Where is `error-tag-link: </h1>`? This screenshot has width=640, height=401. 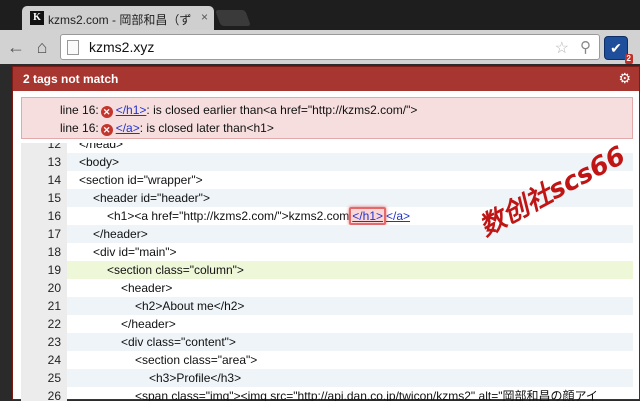 error-tag-link: </h1> is located at coordinates (131, 110).